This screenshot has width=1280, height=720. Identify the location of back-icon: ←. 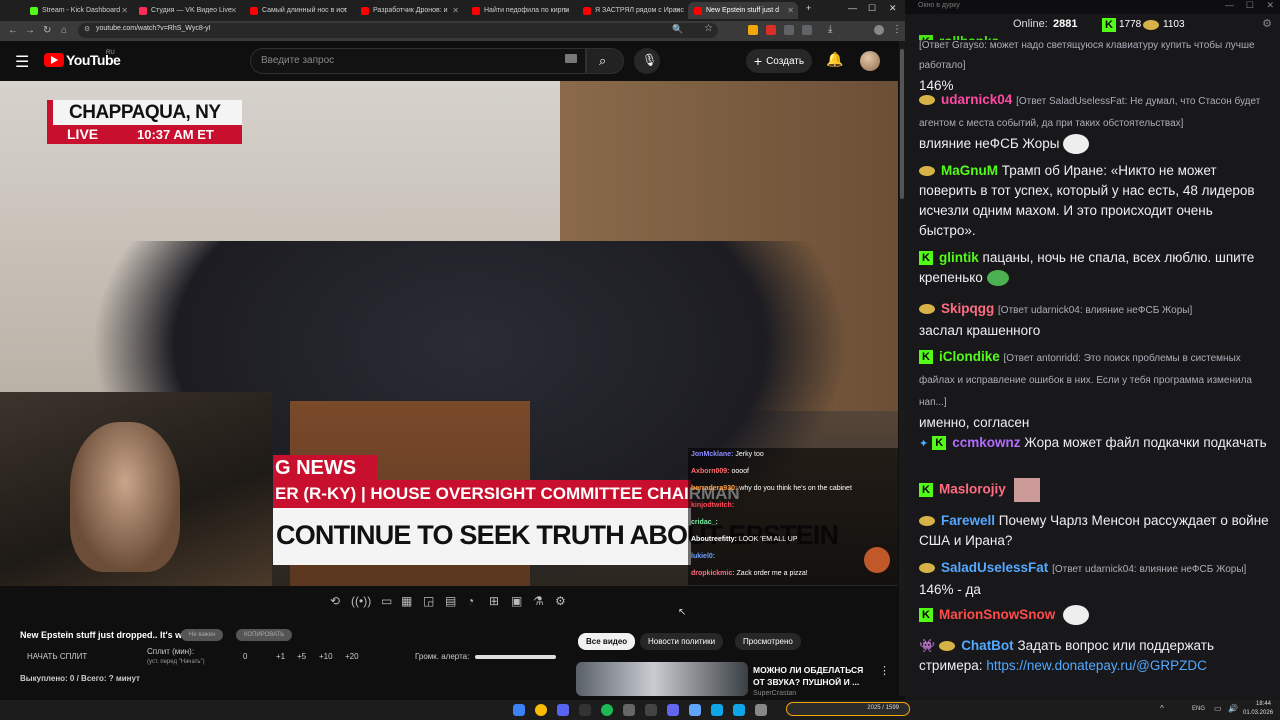
(13, 30).